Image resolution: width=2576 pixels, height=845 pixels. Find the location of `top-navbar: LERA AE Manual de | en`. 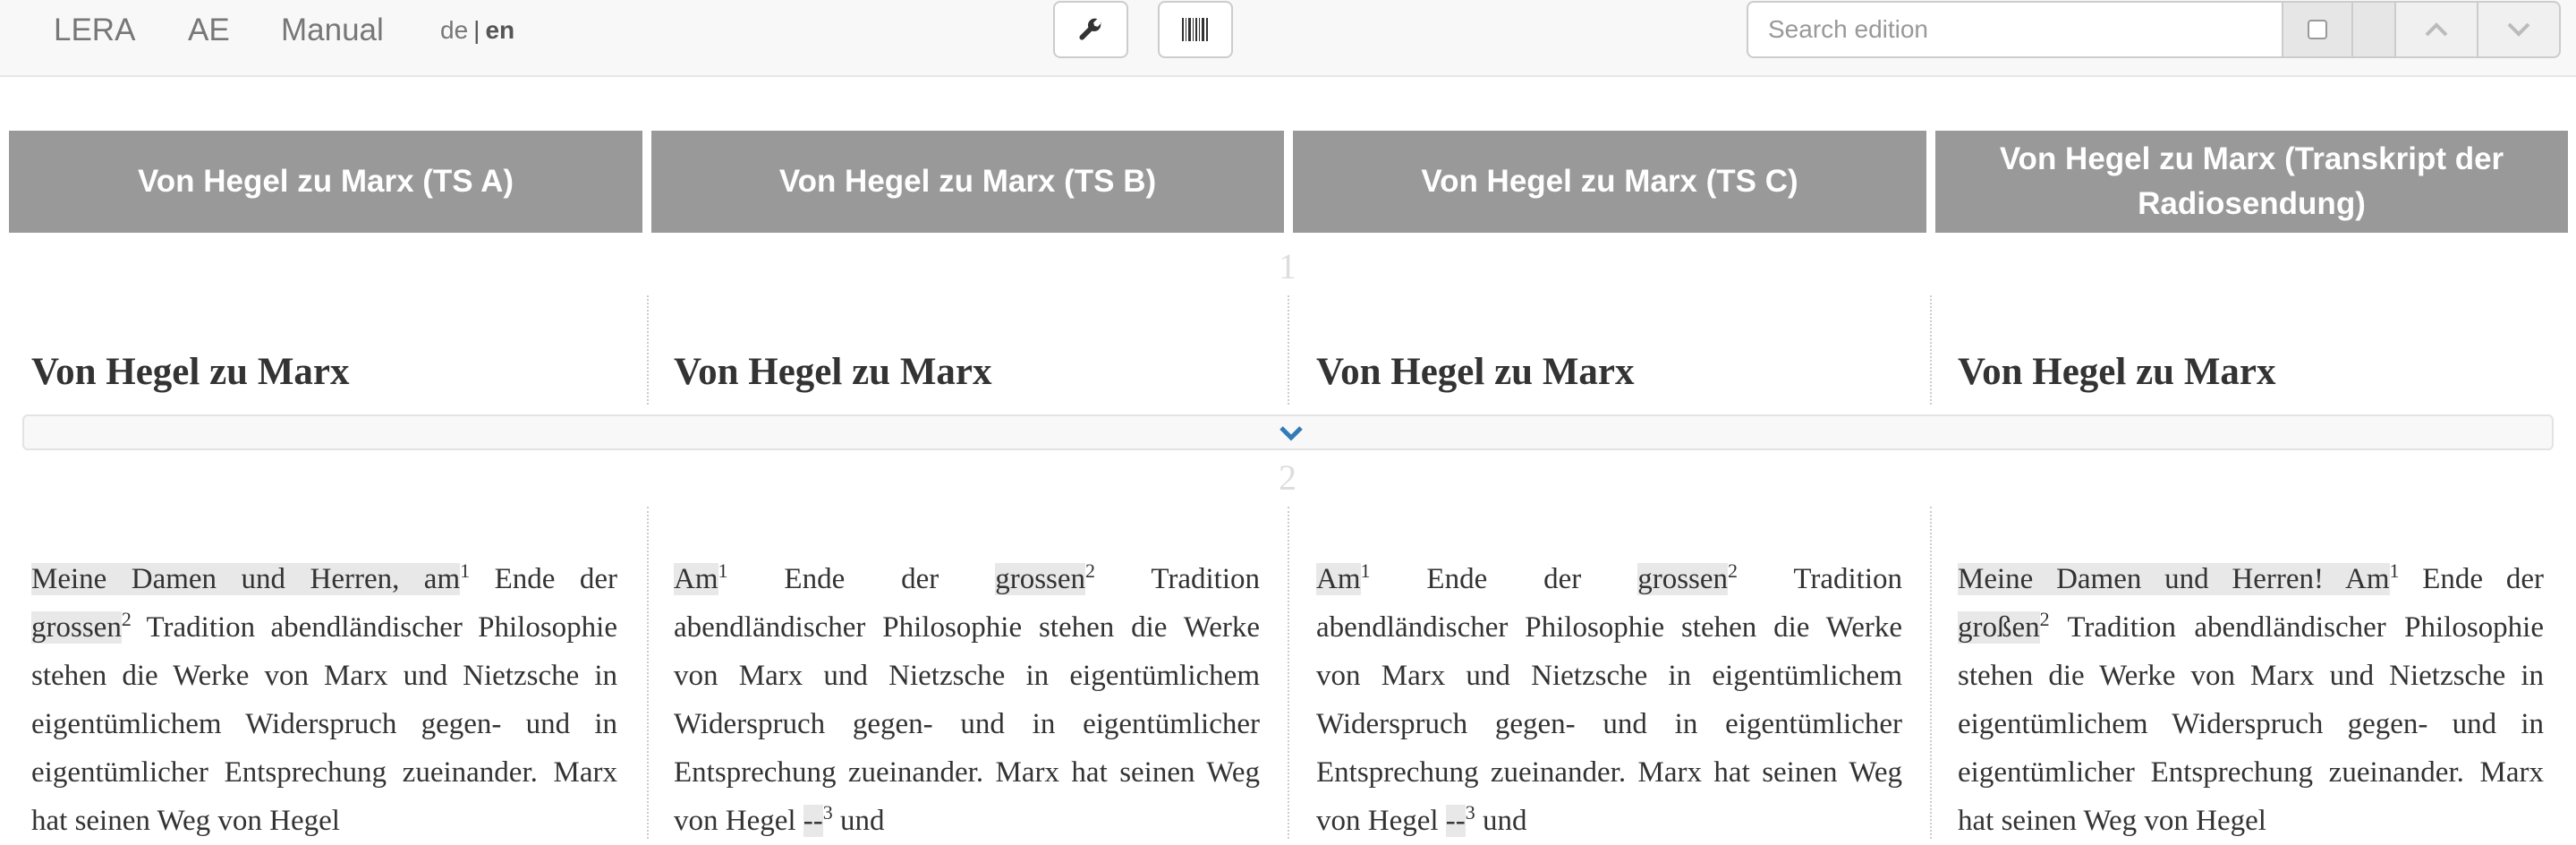

top-navbar: LERA AE Manual de | en is located at coordinates (1288, 38).